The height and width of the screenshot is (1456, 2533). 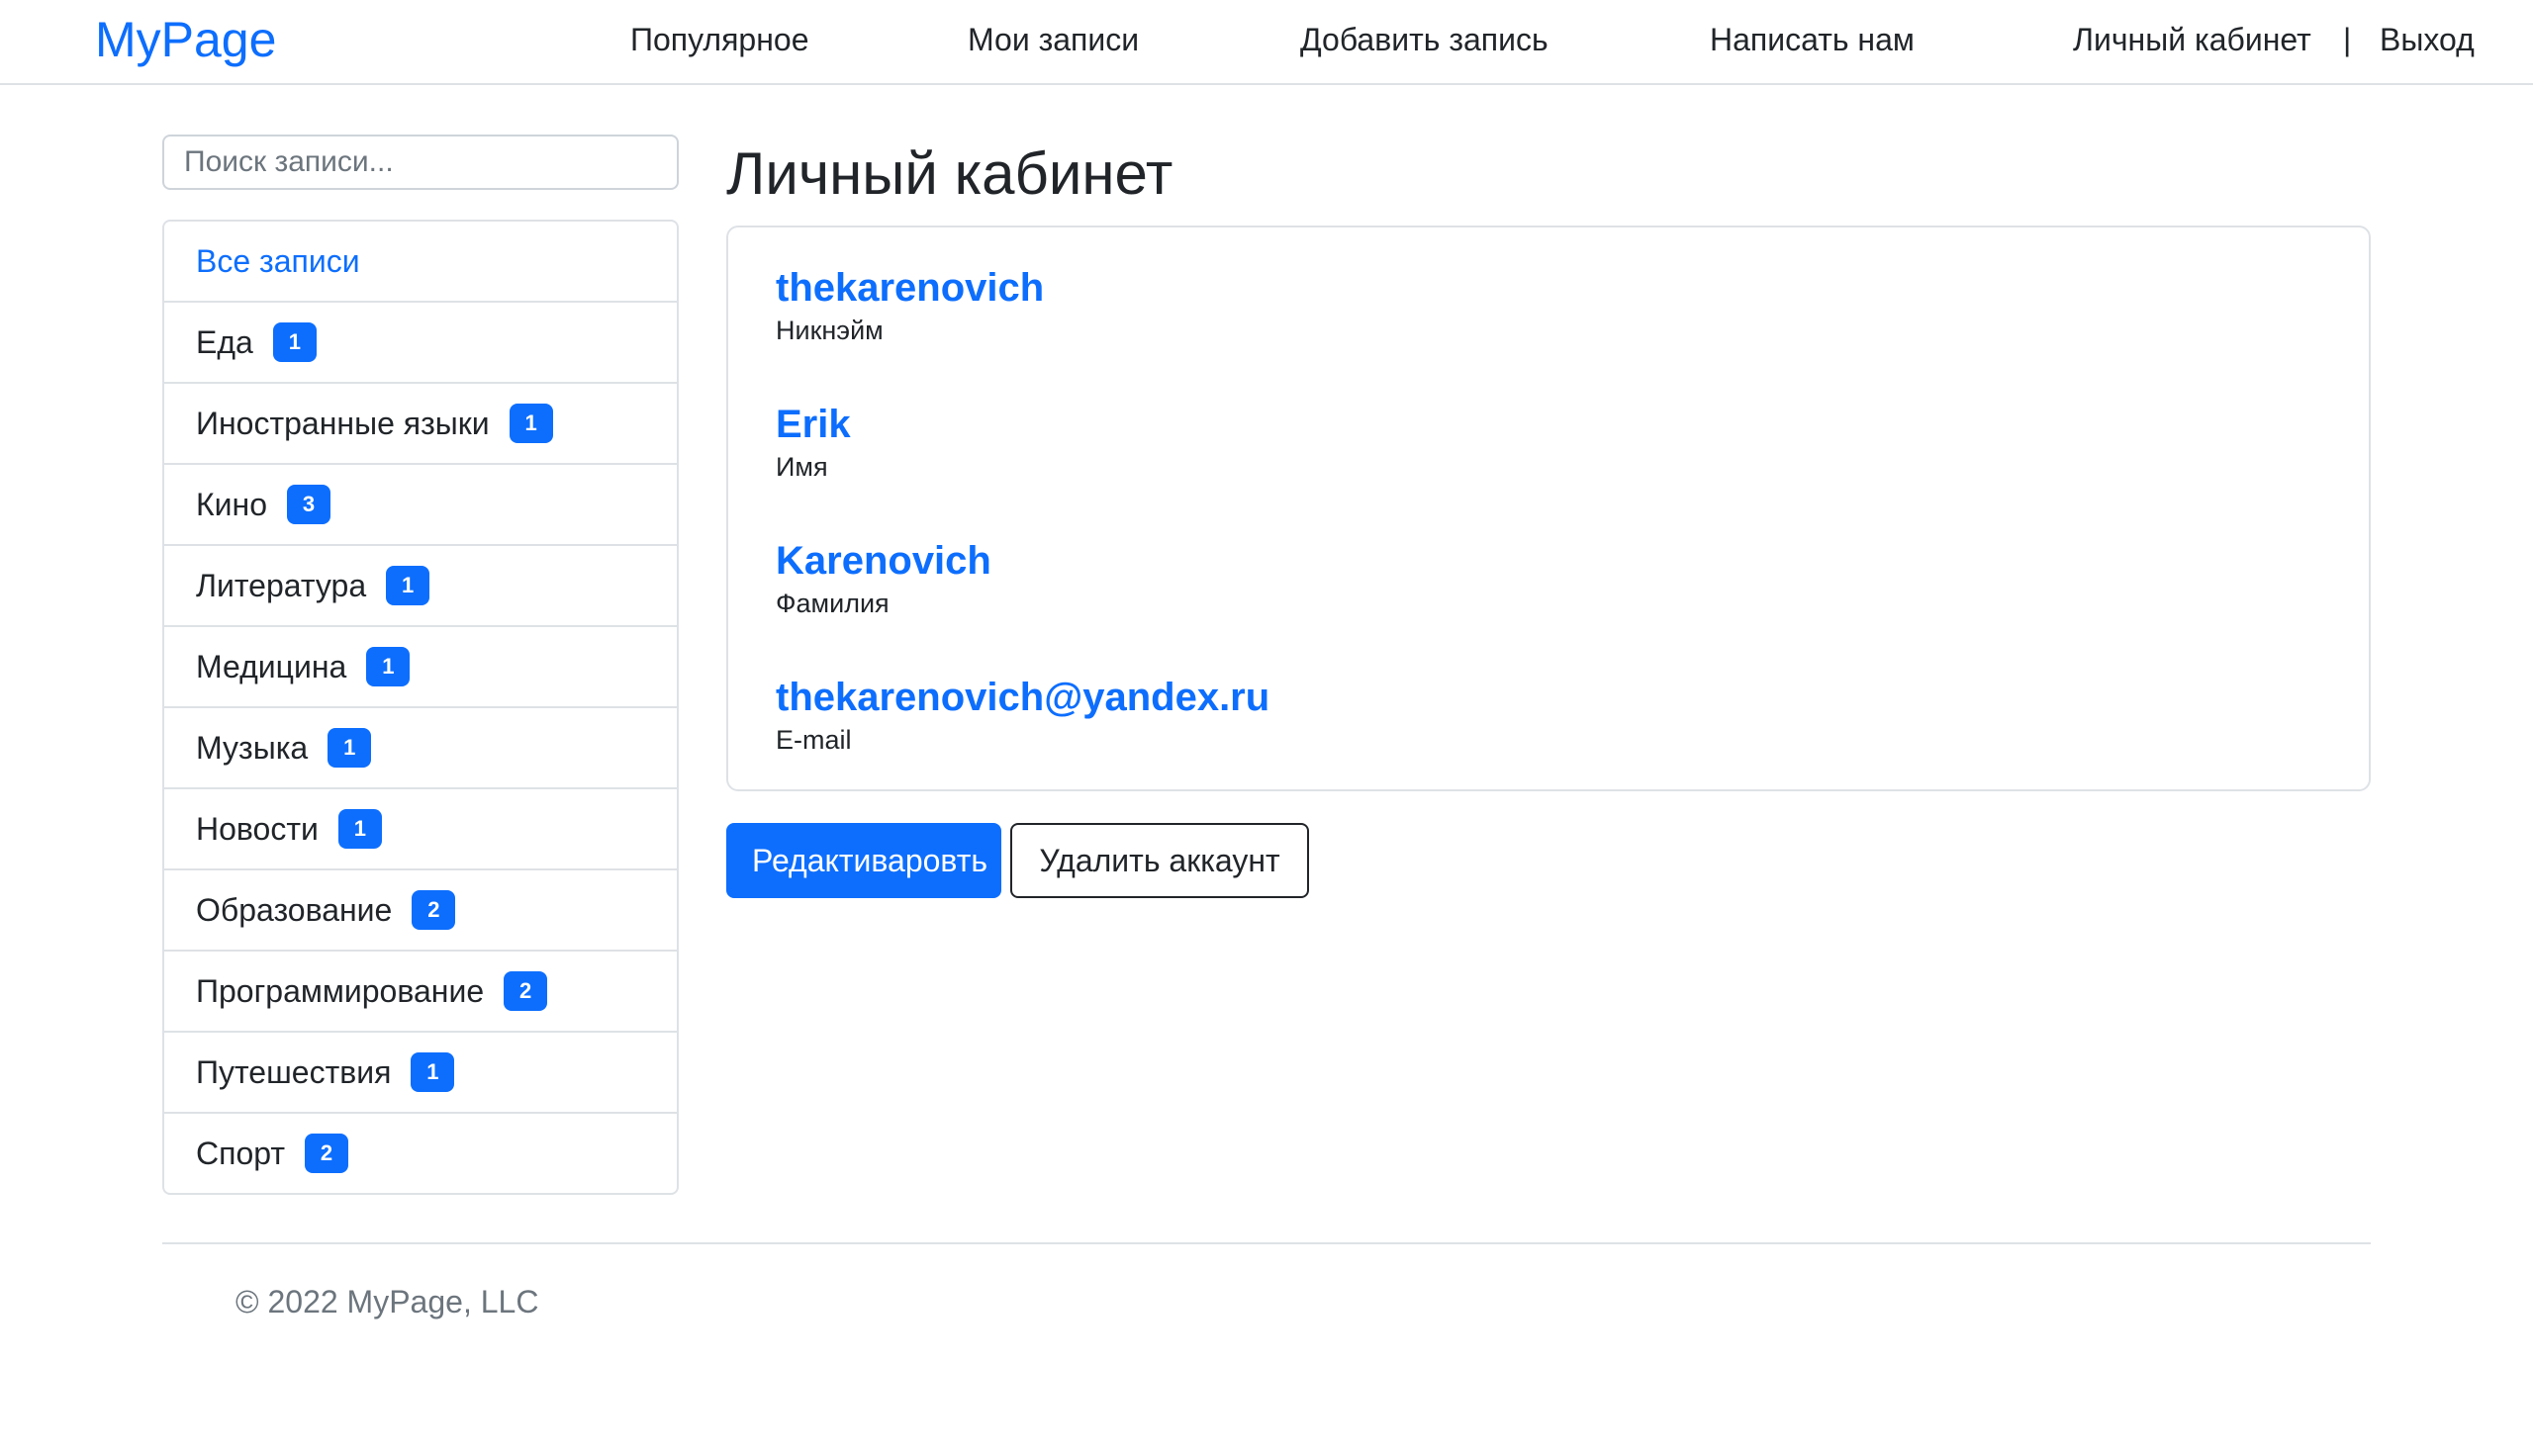 I want to click on email-value: thekarenovich@yandex.ru, so click(x=1023, y=697).